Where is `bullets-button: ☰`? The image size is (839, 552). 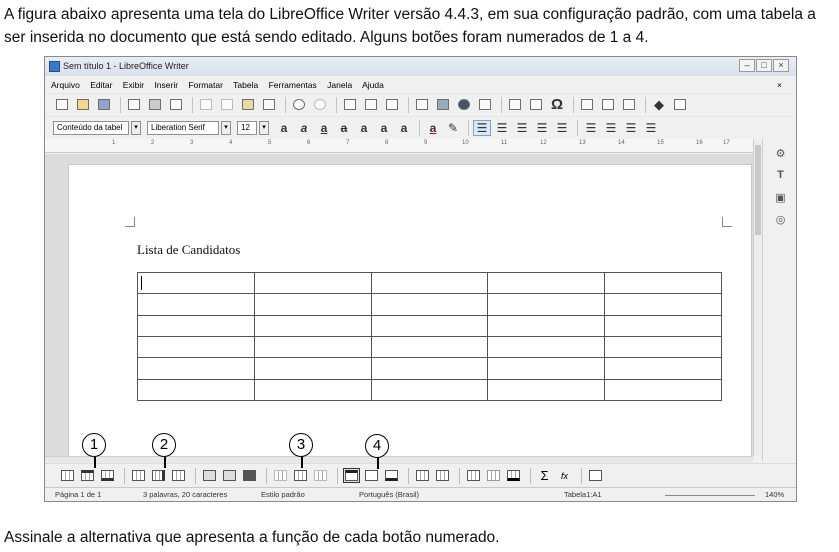 bullets-button: ☰ is located at coordinates (591, 128).